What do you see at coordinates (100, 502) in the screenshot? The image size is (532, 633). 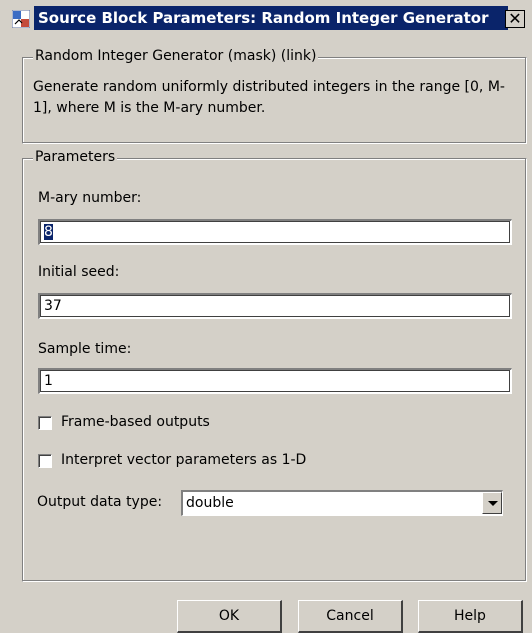 I see `output-data-type-label: Output data type:` at bounding box center [100, 502].